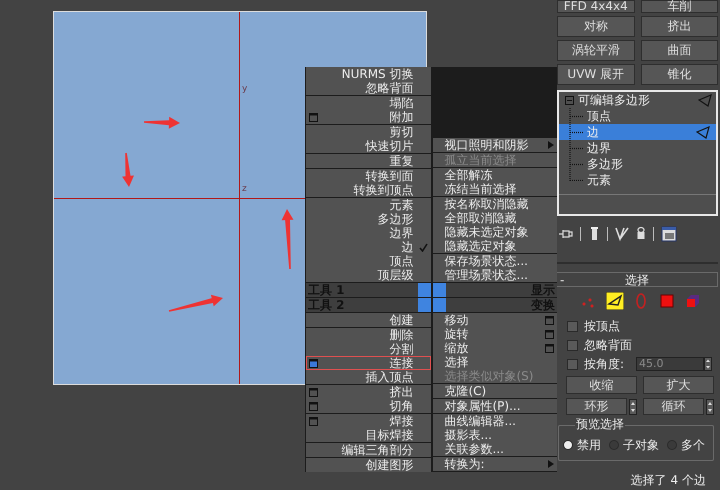  What do you see at coordinates (637, 132) in the screenshot?
I see `stack-item: 边` at bounding box center [637, 132].